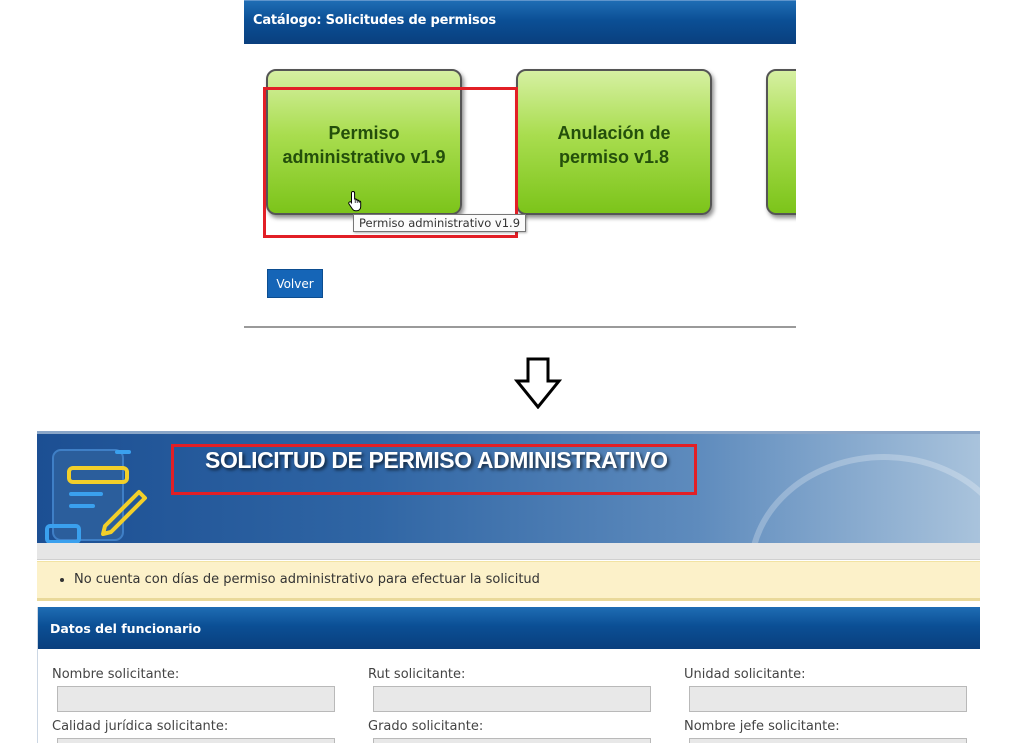 This screenshot has height=743, width=1030. What do you see at coordinates (614, 145) in the screenshot?
I see `tile-label: Anulación de permiso v1.8` at bounding box center [614, 145].